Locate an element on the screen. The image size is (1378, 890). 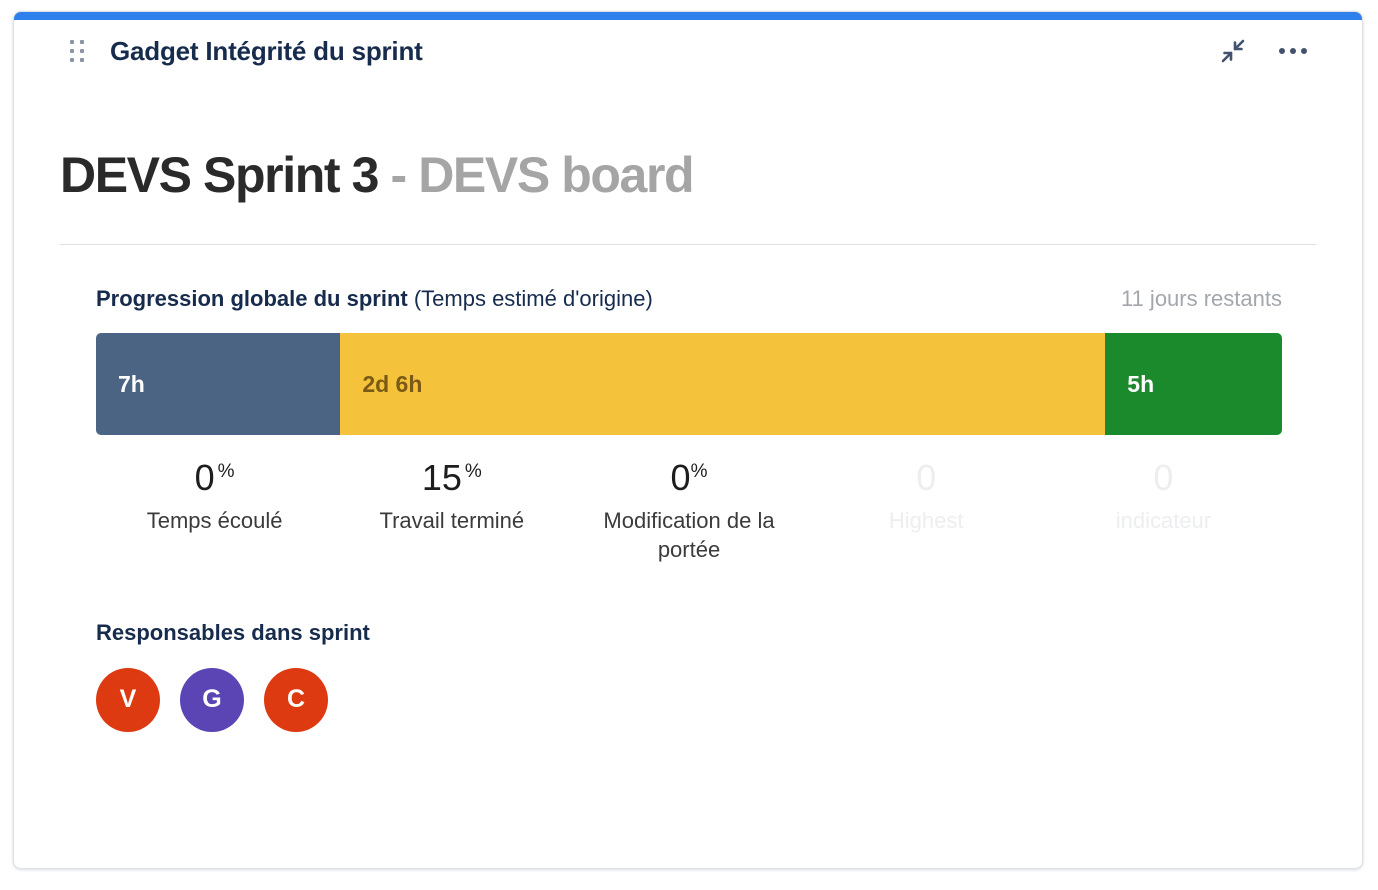
stat-time-elapsed-label: Temps écoulé is located at coordinates (214, 521).